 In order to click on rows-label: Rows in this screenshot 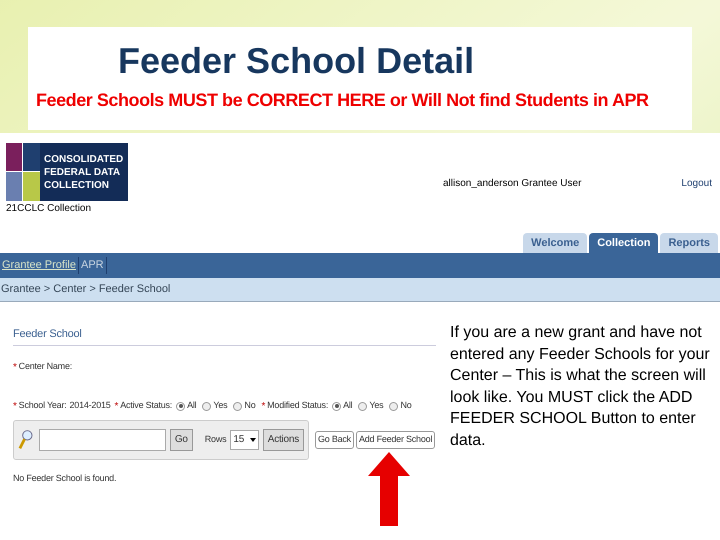, I will do `click(215, 439)`.